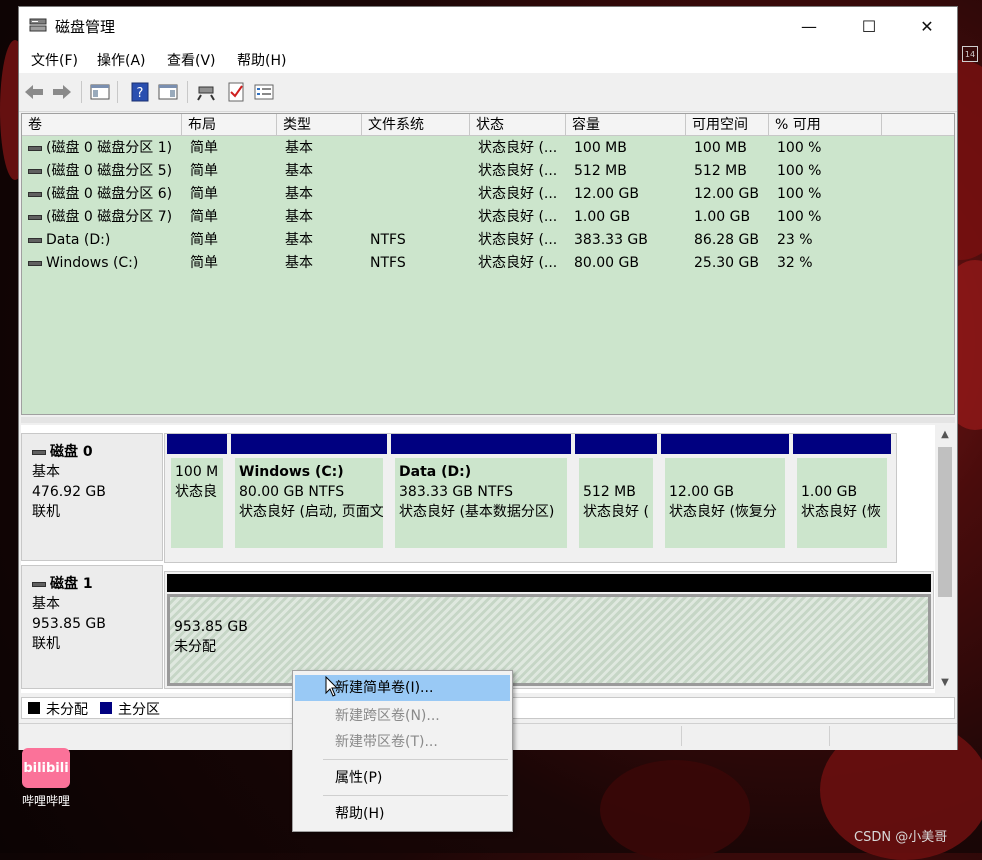  What do you see at coordinates (945, 683) in the screenshot?
I see `scroll-down-icon: ▼` at bounding box center [945, 683].